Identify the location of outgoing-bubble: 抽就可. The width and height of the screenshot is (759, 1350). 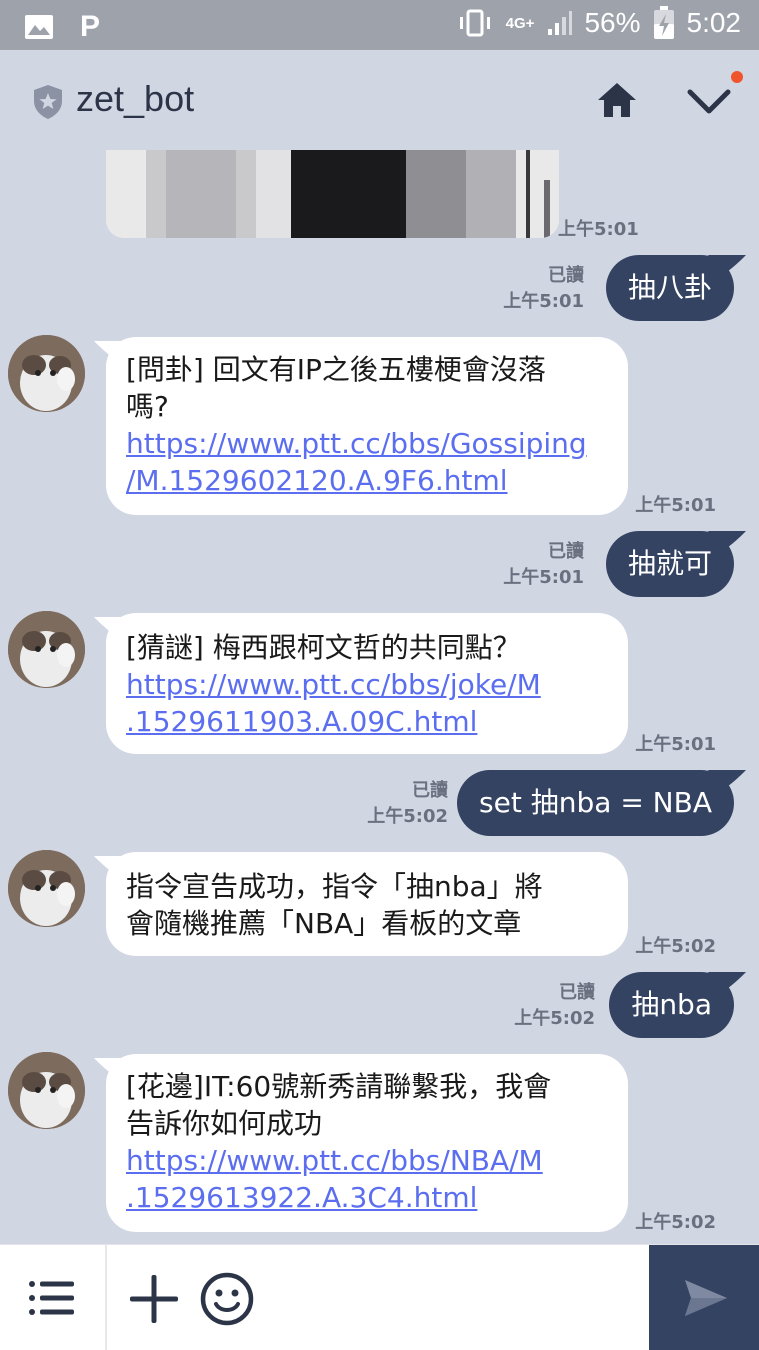
(675, 564).